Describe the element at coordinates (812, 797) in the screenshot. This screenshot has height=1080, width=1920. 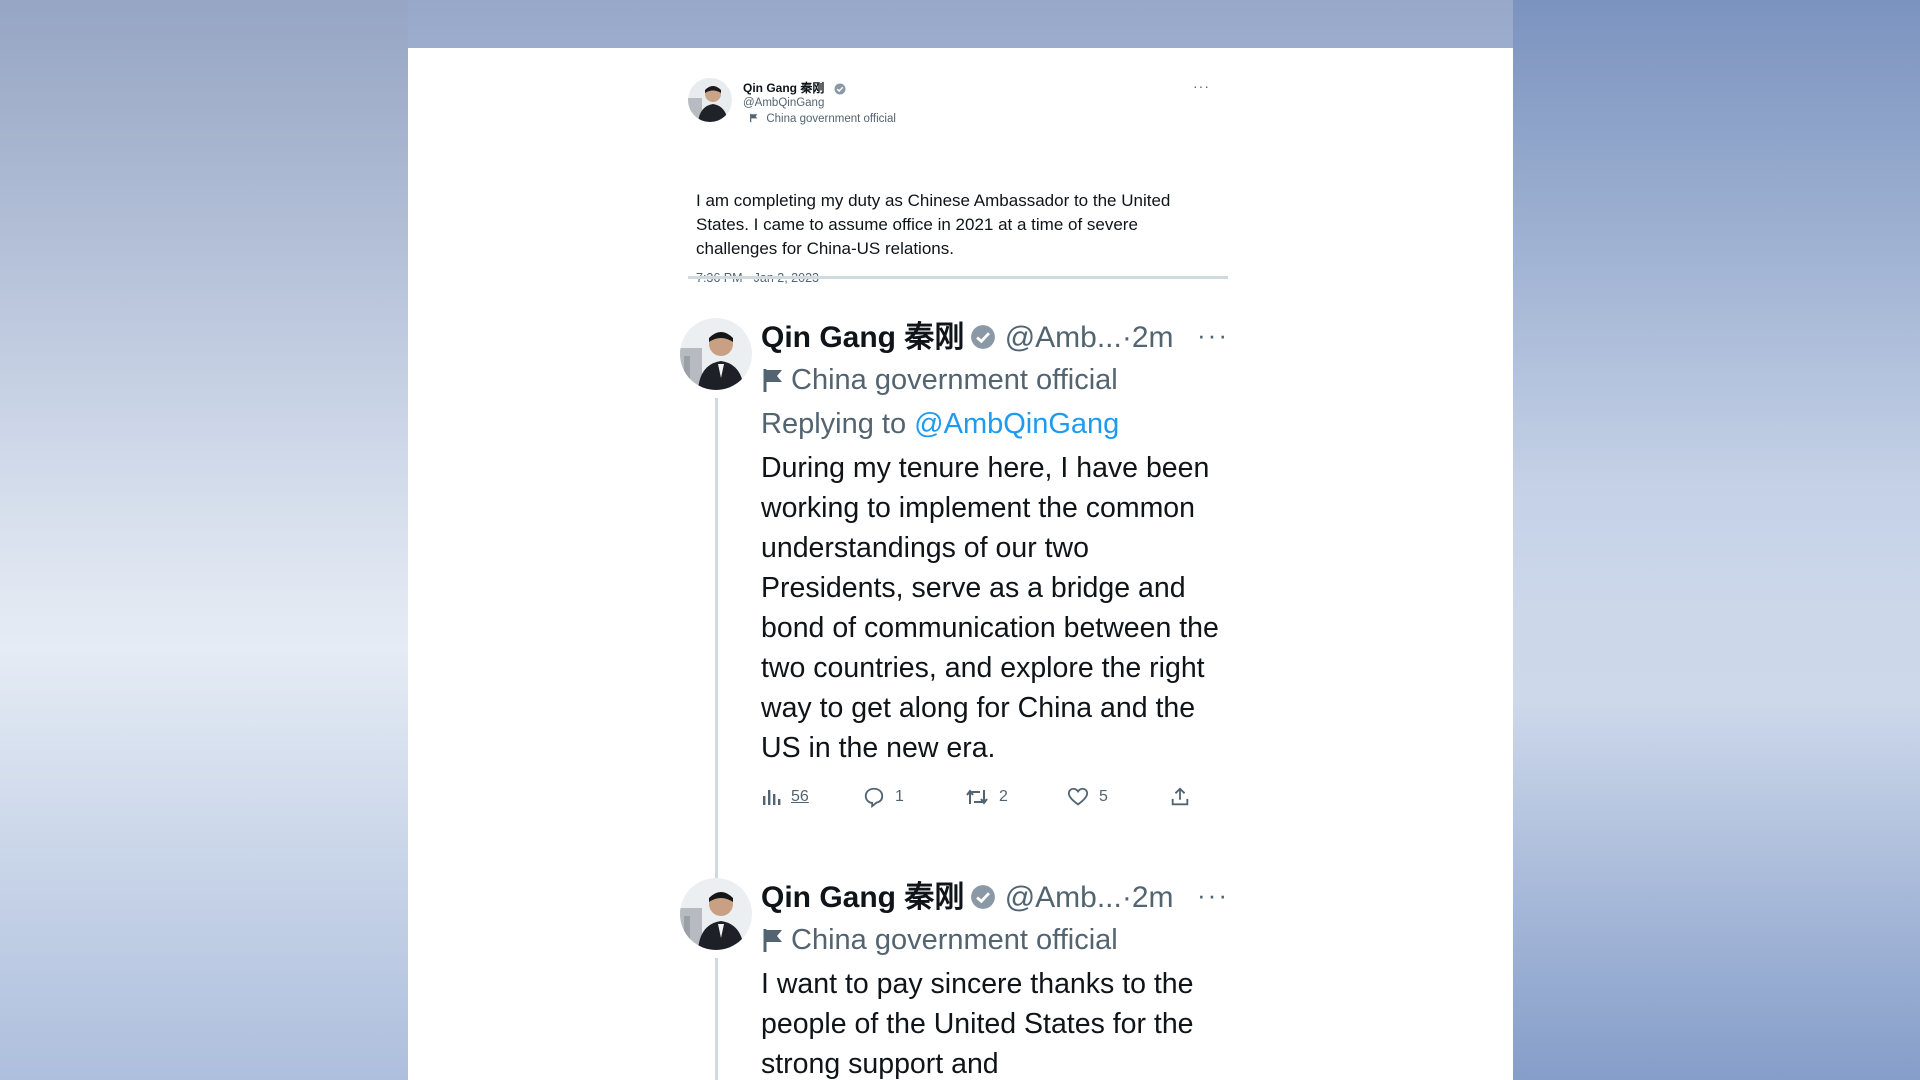
I see `views-button: 56` at that location.